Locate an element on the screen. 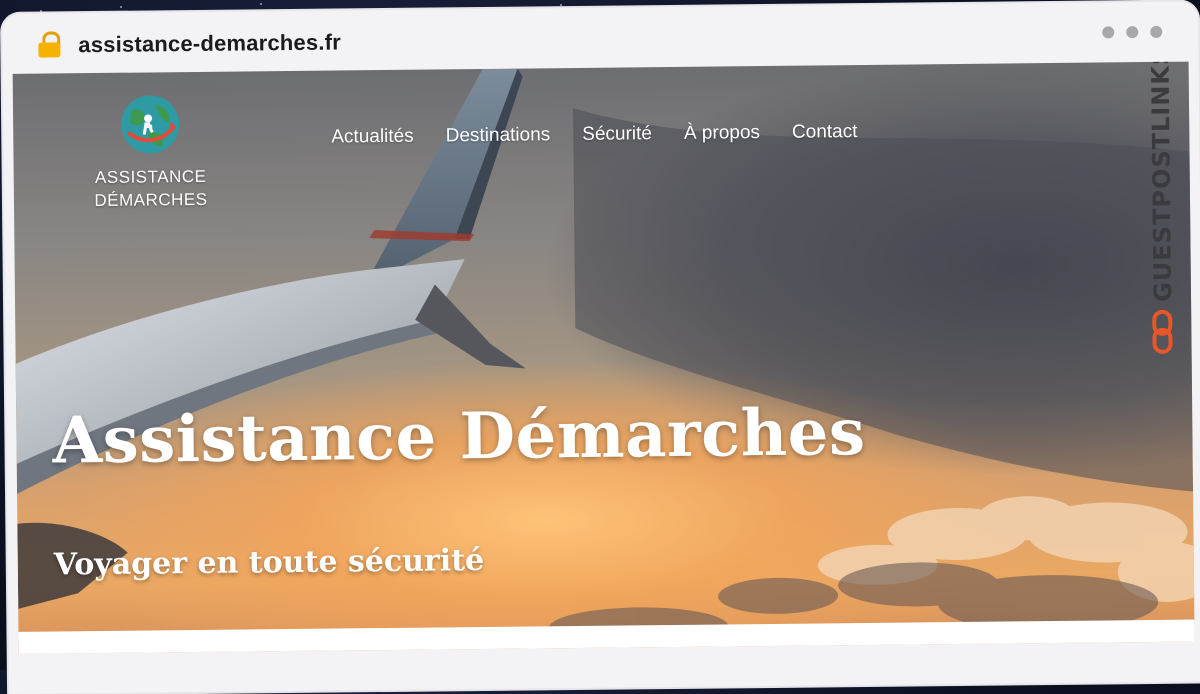  hero-title: Assistance Démarches is located at coordinates (459, 436).